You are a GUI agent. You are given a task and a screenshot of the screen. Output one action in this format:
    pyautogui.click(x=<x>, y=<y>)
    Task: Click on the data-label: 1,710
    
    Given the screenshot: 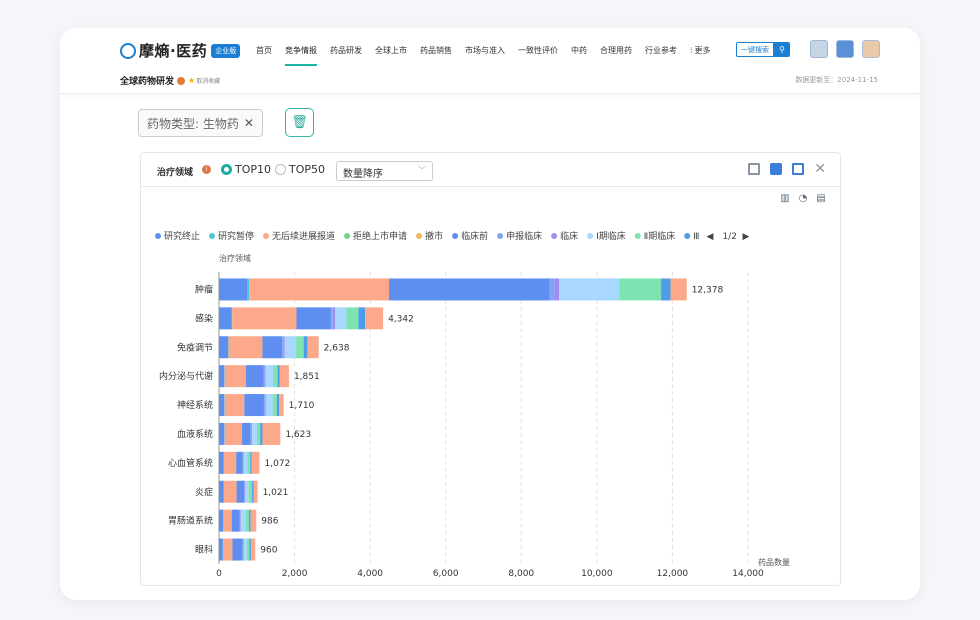 What is the action you would take?
    pyautogui.click(x=302, y=406)
    